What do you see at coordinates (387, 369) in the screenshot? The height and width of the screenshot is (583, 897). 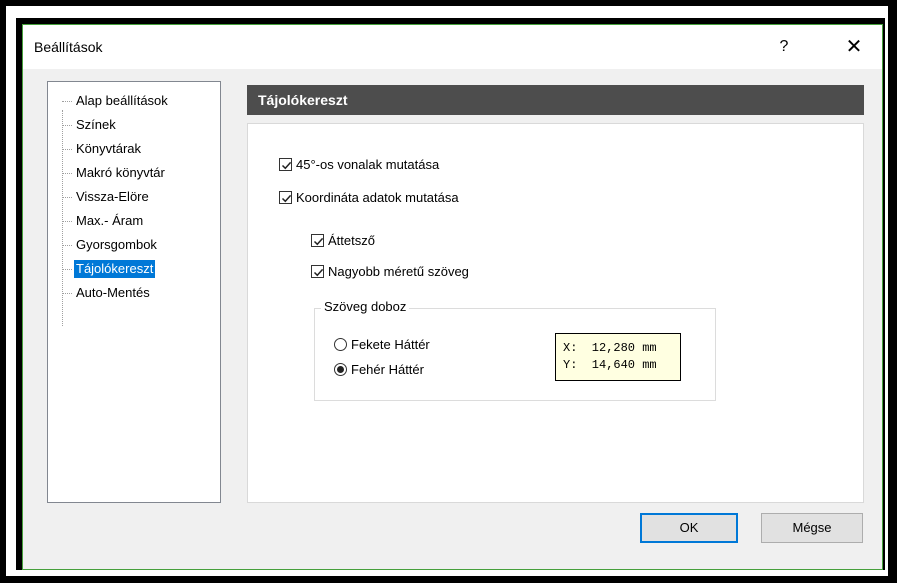 I see `radio-label: Fehér Háttér` at bounding box center [387, 369].